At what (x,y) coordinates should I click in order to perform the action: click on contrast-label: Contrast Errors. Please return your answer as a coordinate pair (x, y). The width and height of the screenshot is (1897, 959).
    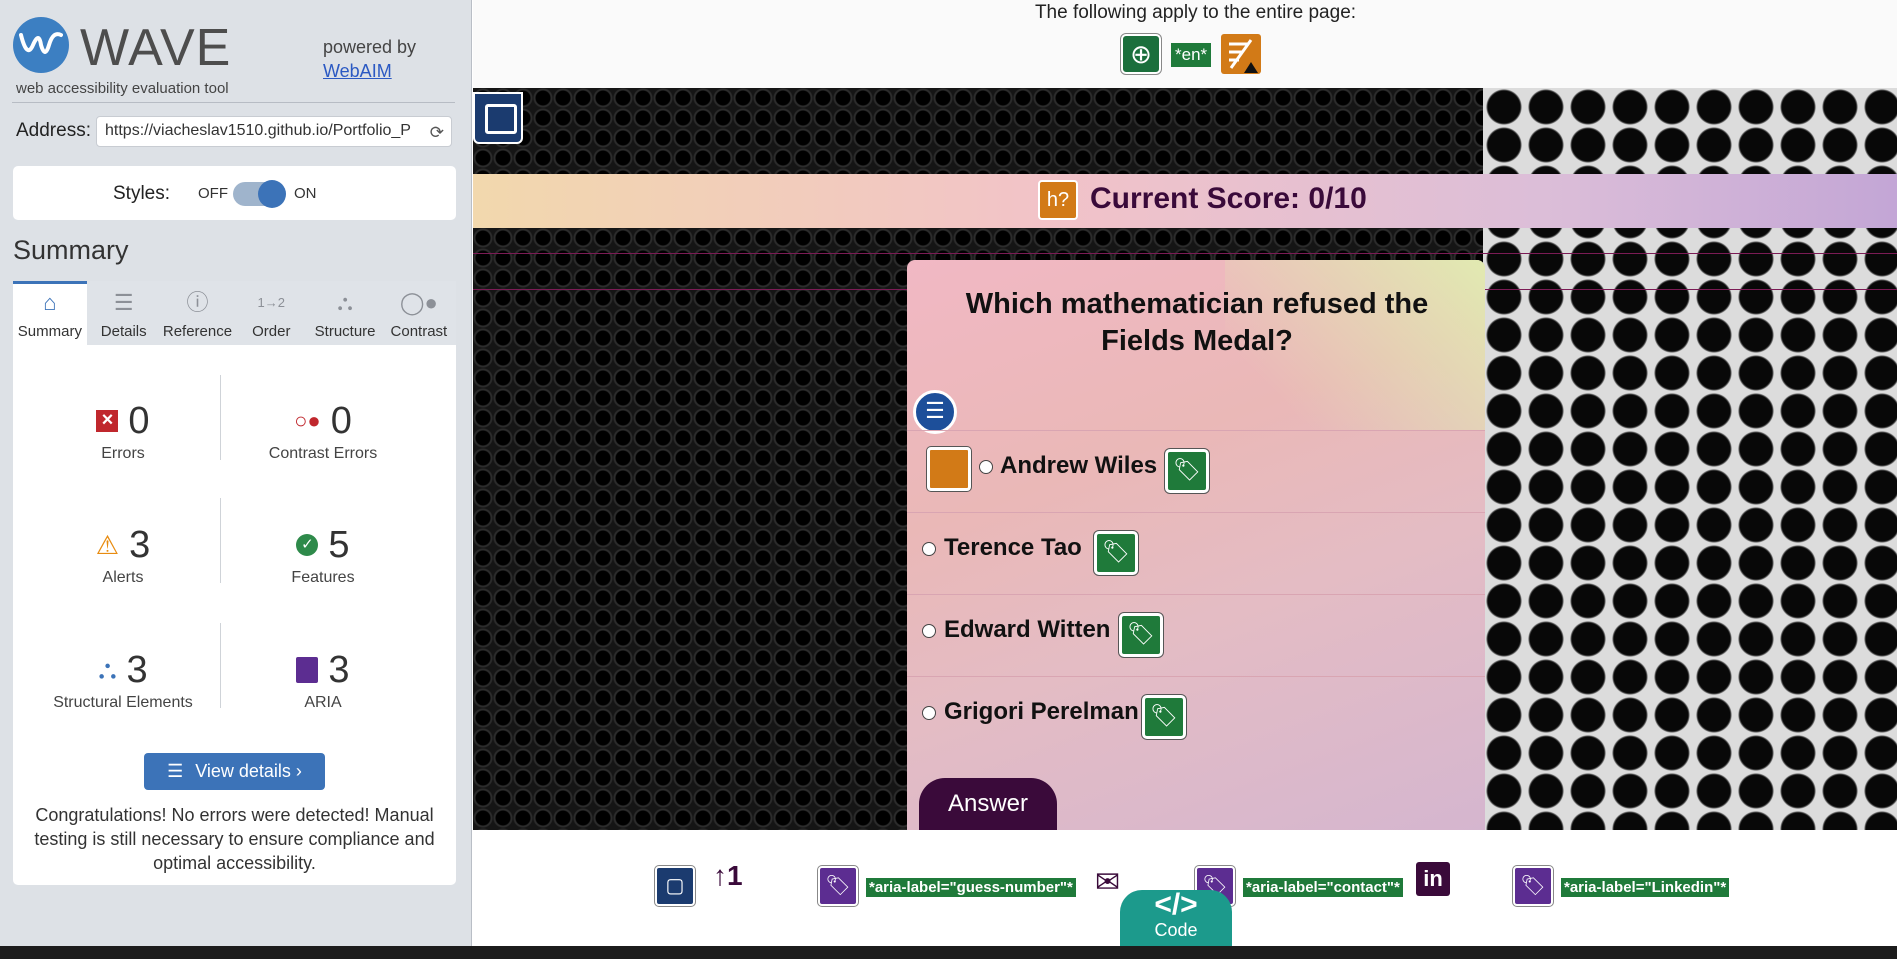
    Looking at the image, I should click on (323, 453).